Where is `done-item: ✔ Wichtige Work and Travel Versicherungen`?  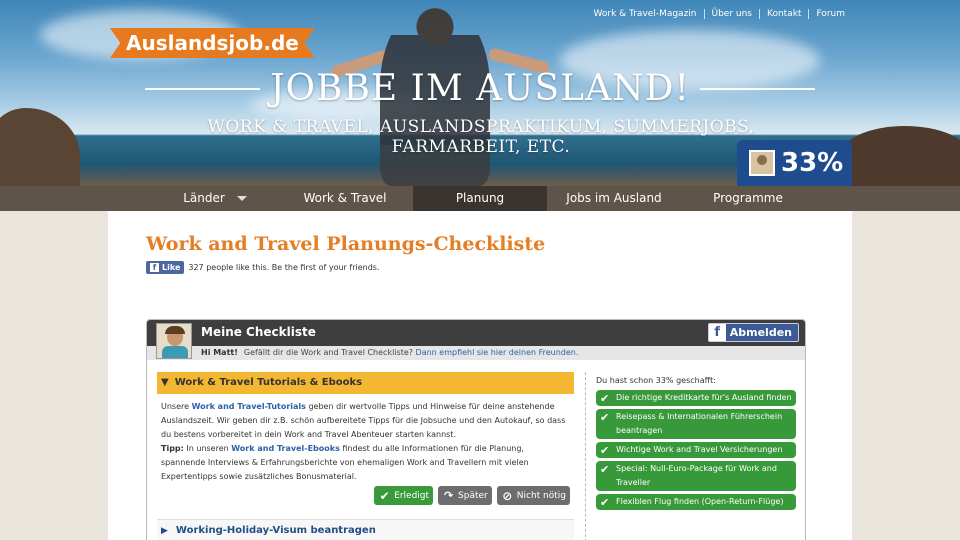 done-item: ✔ Wichtige Work and Travel Versicherungen is located at coordinates (696, 450).